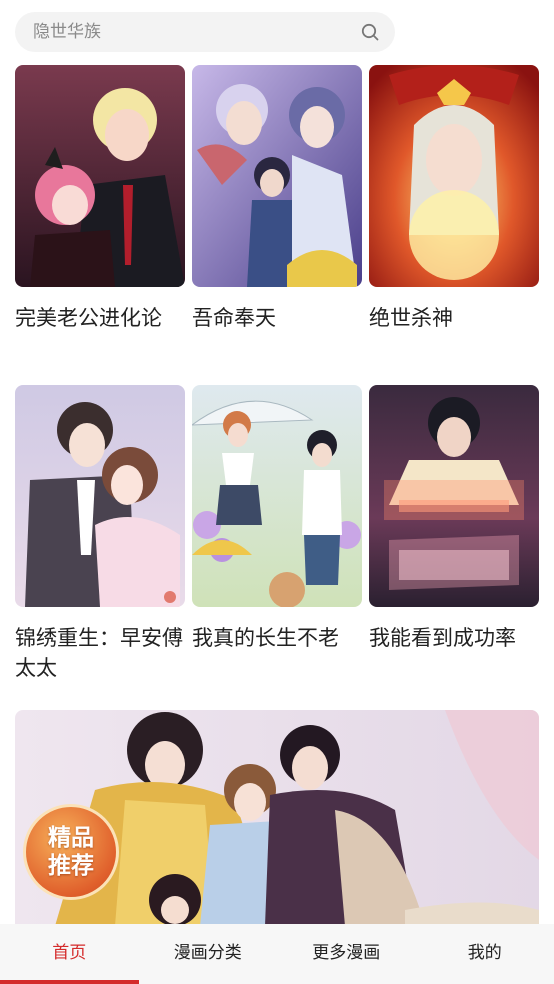  I want to click on comic-title: 锦绣重生：早安傅太太, so click(100, 653).